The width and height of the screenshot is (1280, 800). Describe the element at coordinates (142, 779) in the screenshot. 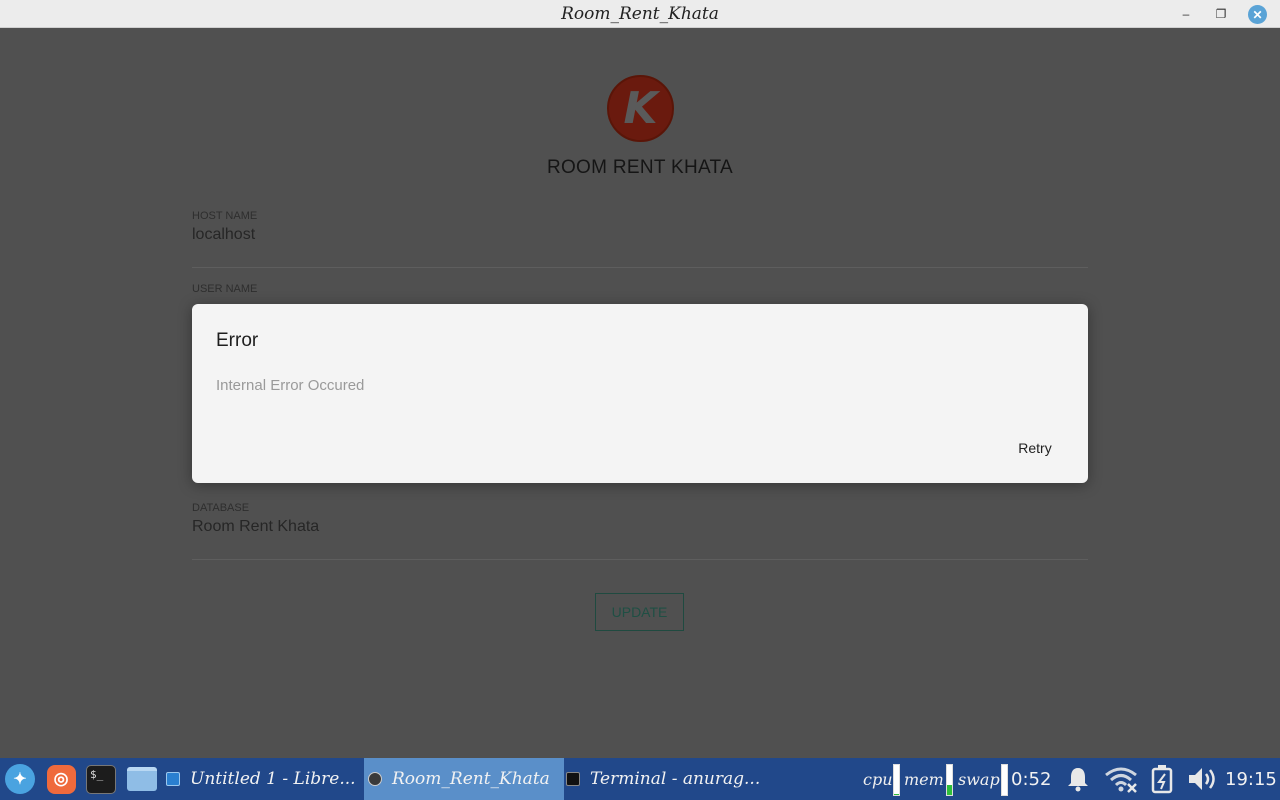

I see `file-manager-icon` at that location.